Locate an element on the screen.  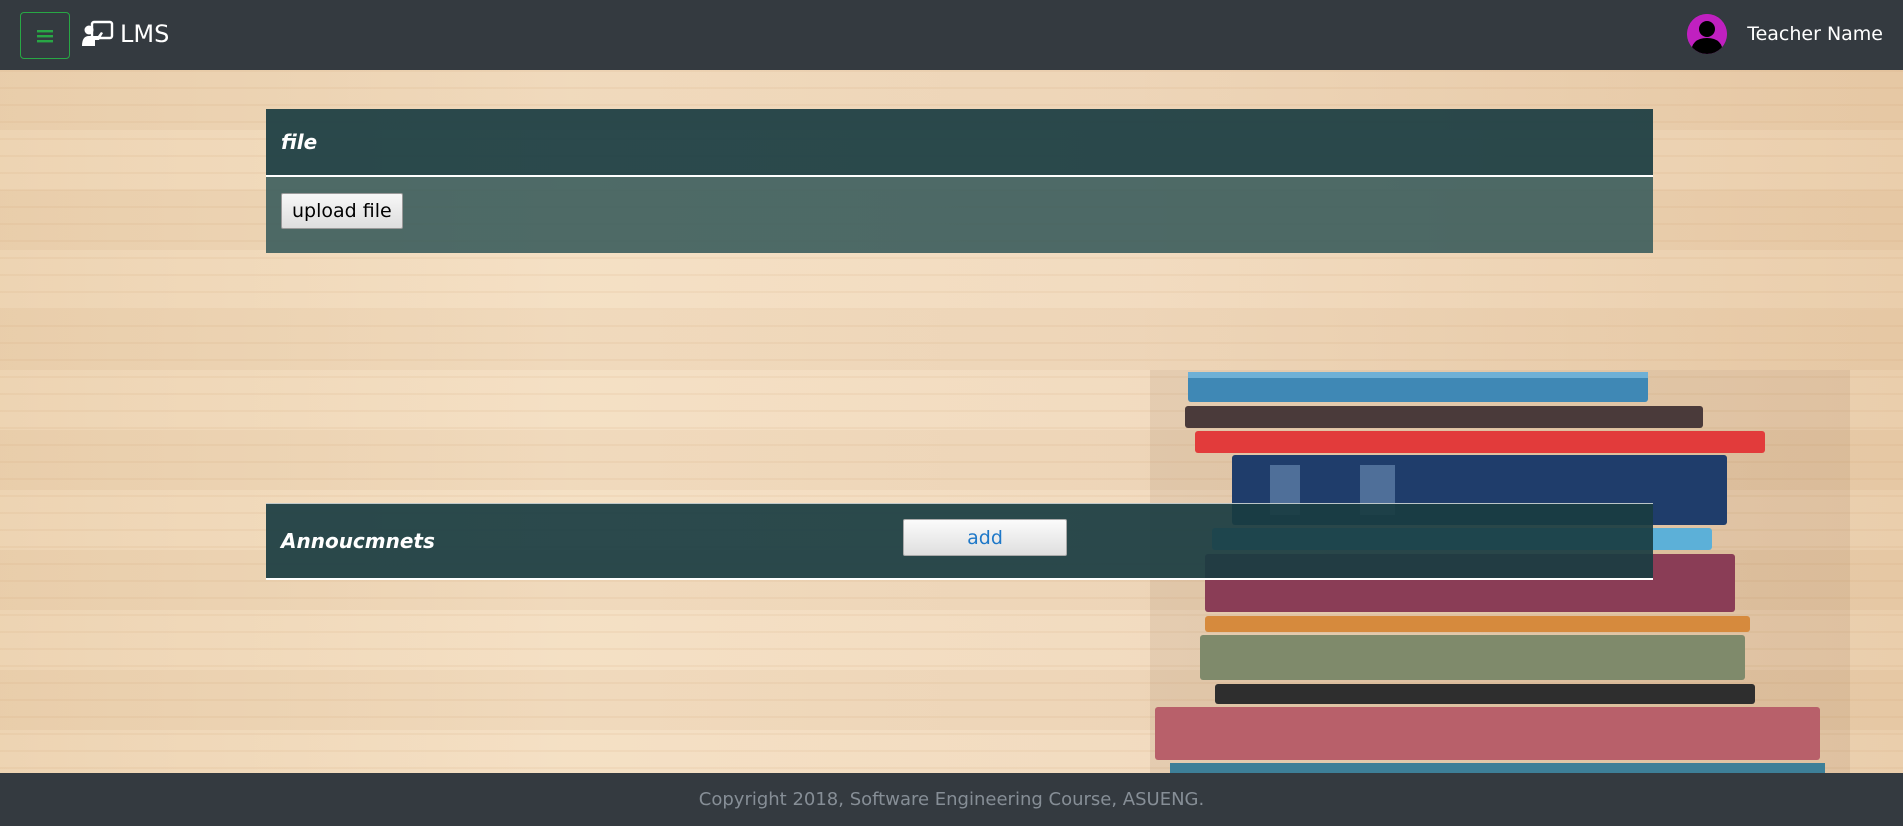
announcements-panel-title: Annoucmnets is located at coordinates (358, 541).